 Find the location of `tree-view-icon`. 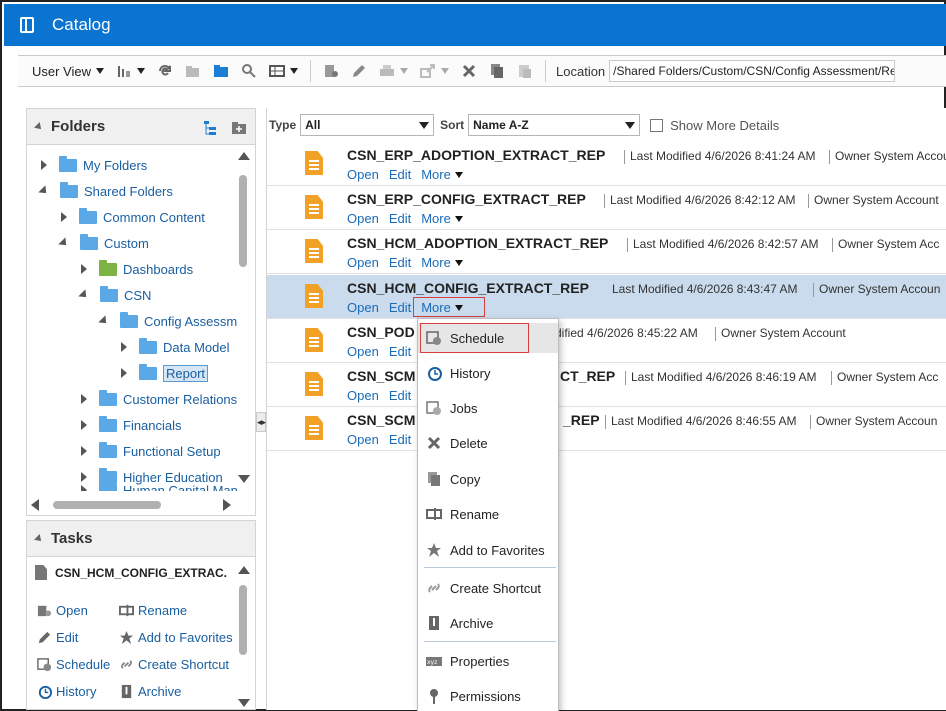

tree-view-icon is located at coordinates (211, 128).